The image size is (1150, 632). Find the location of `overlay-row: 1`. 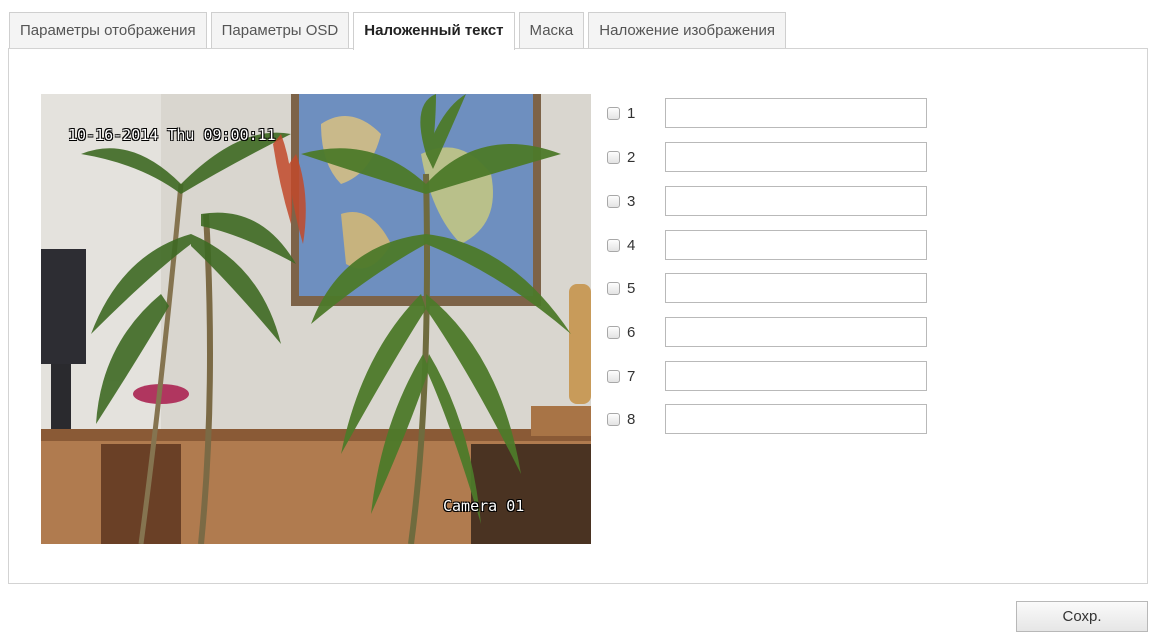

overlay-row: 1 is located at coordinates (767, 113).